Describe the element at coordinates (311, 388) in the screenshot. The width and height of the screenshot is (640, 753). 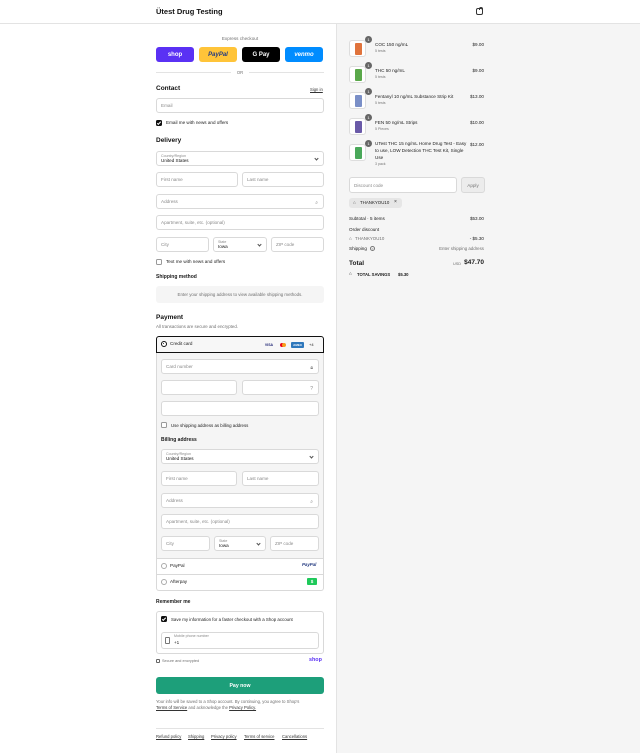
I see `help-icon: ?` at that location.